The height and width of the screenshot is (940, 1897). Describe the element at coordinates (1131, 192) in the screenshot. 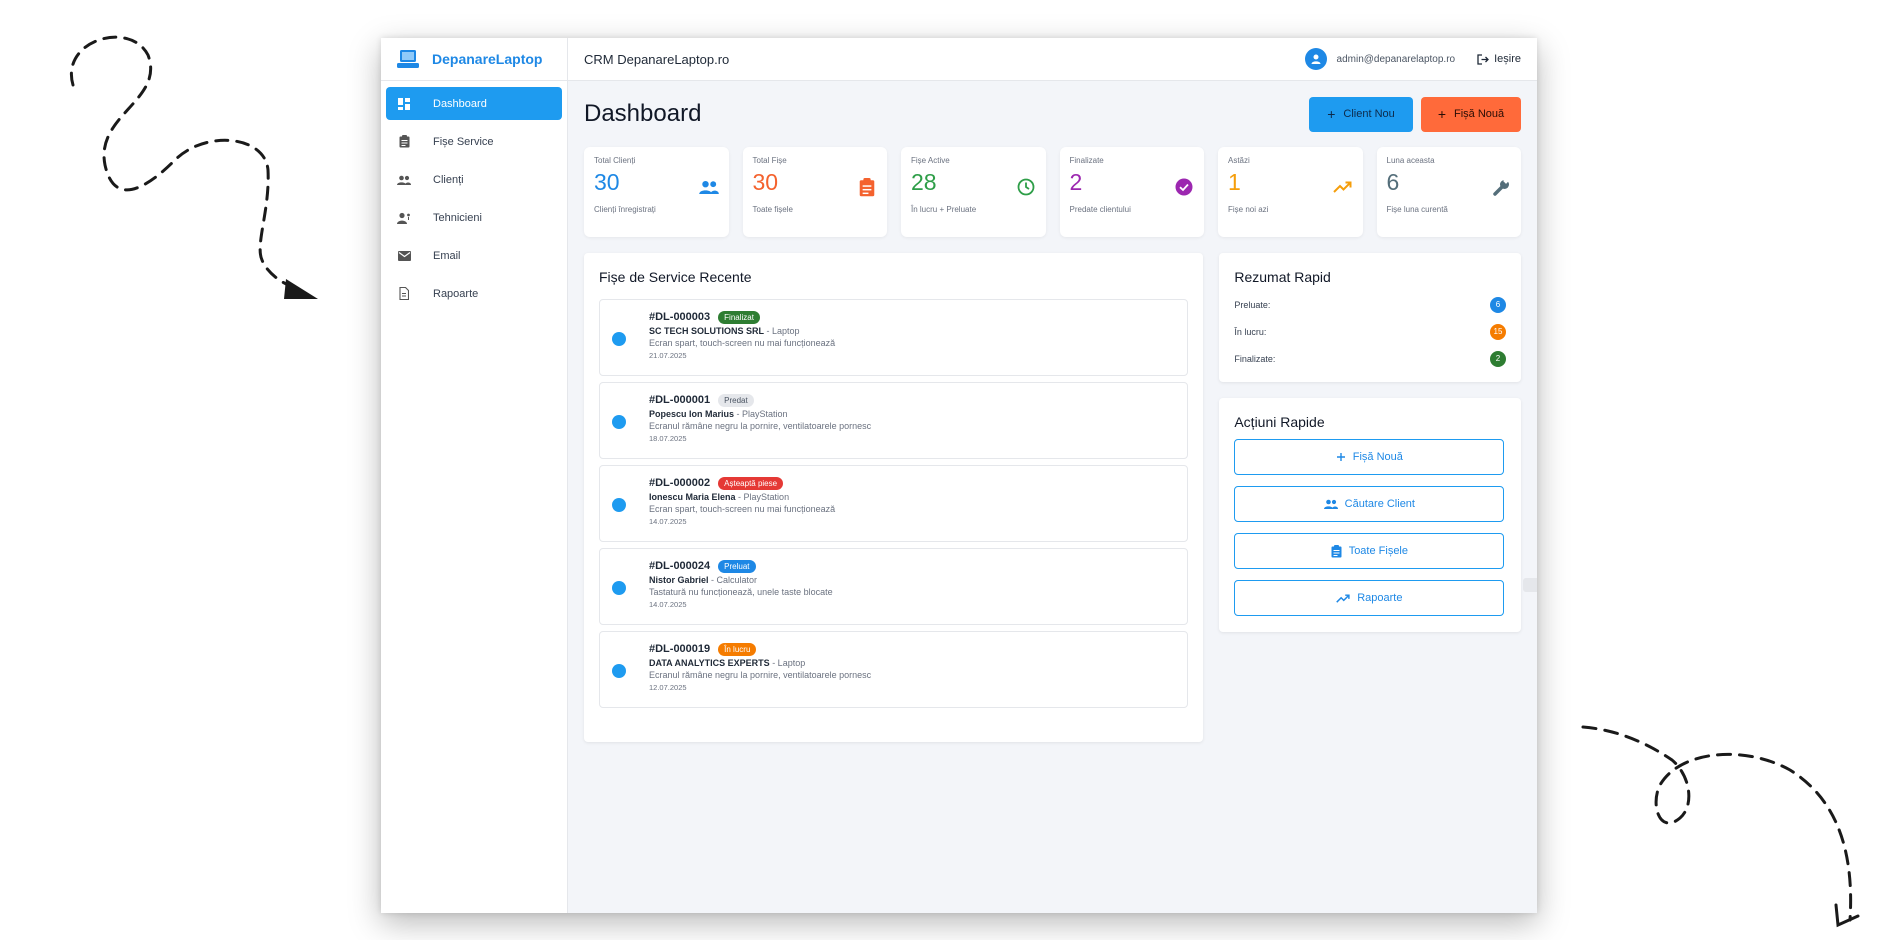

I see `stat-card-finalized: Finalizate 2 Predate clientului` at that location.